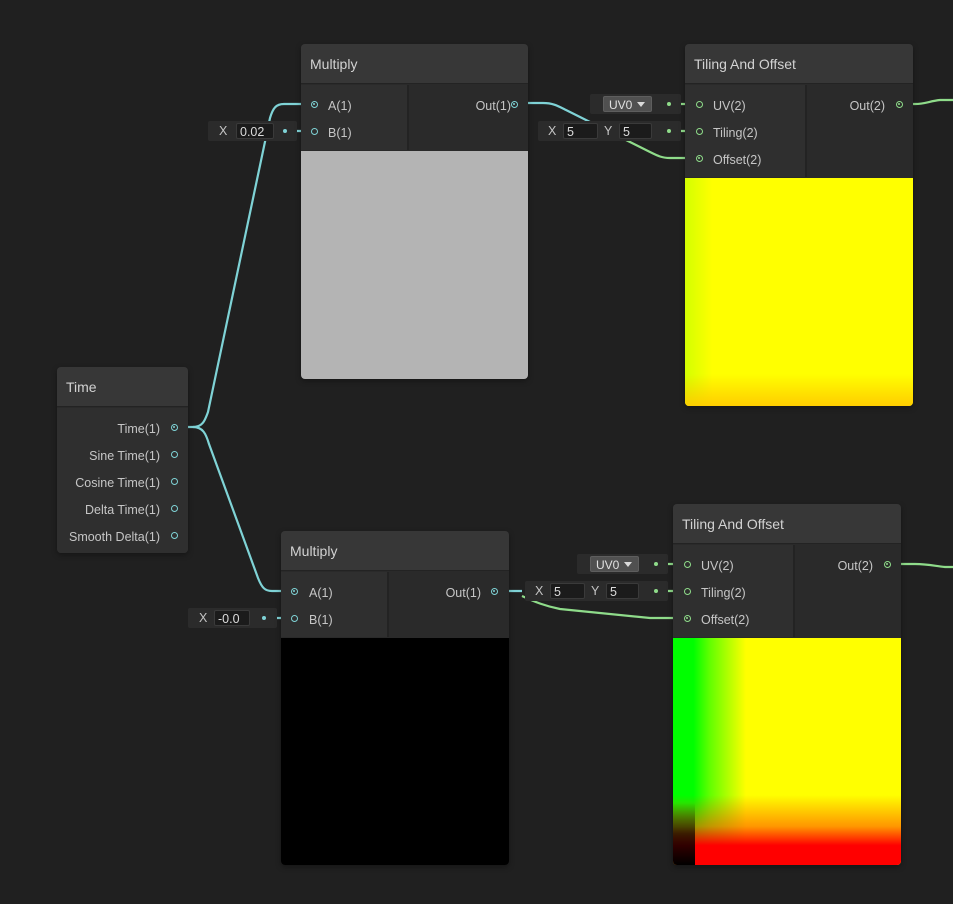  Describe the element at coordinates (799, 292) in the screenshot. I see `tiling-top-preview` at that location.